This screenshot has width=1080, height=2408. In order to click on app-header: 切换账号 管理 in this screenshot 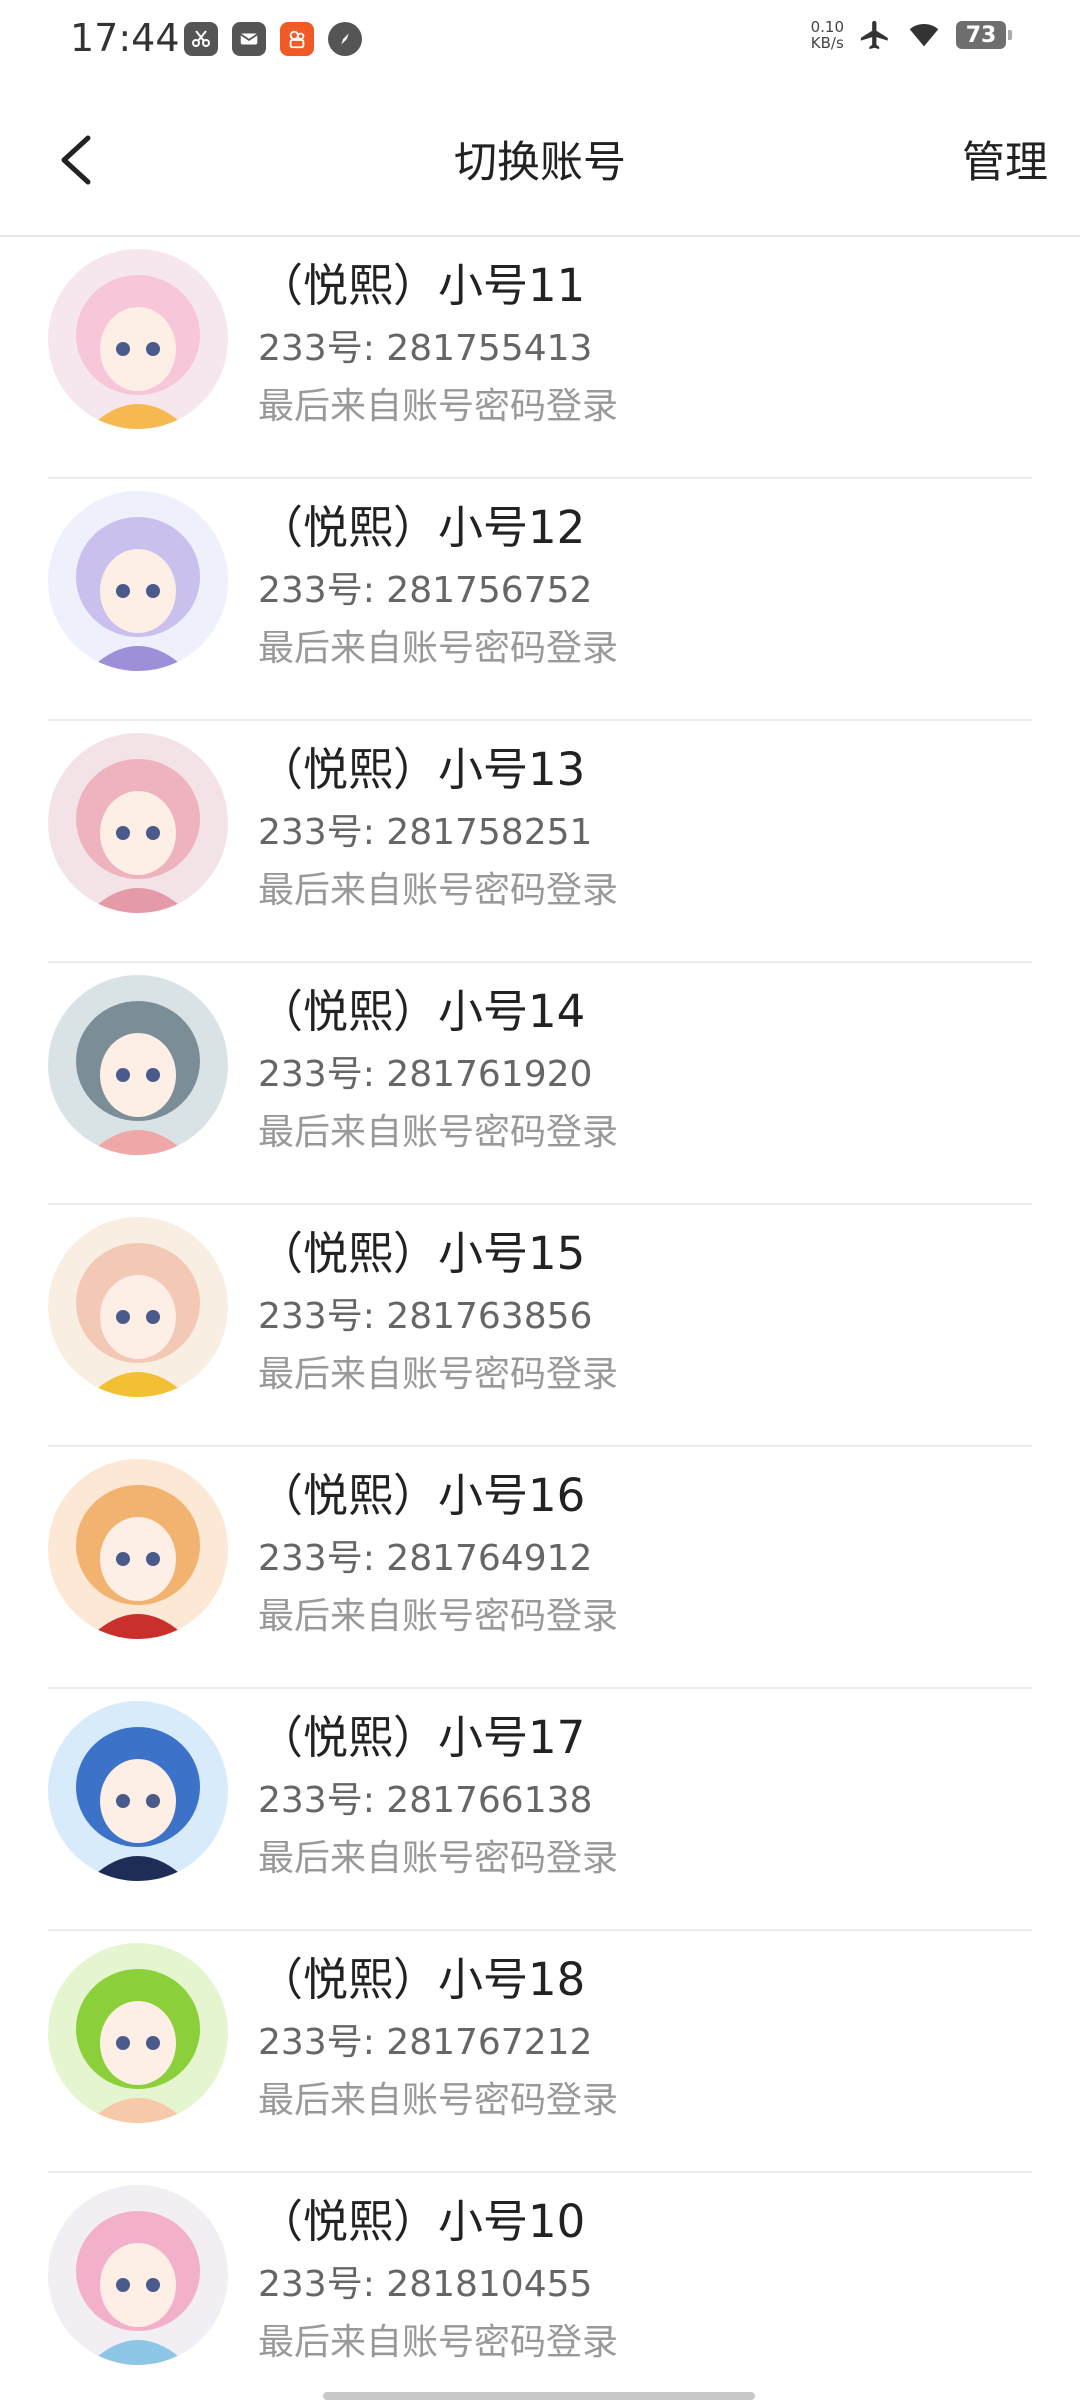, I will do `click(540, 158)`.